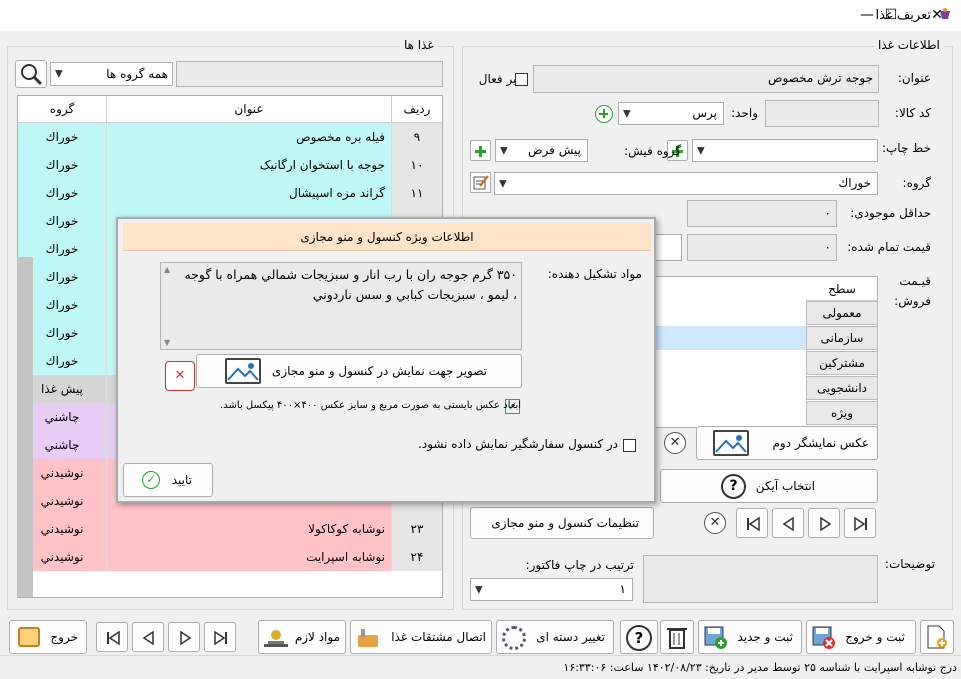  What do you see at coordinates (276, 638) in the screenshot?
I see `scale-icon` at bounding box center [276, 638].